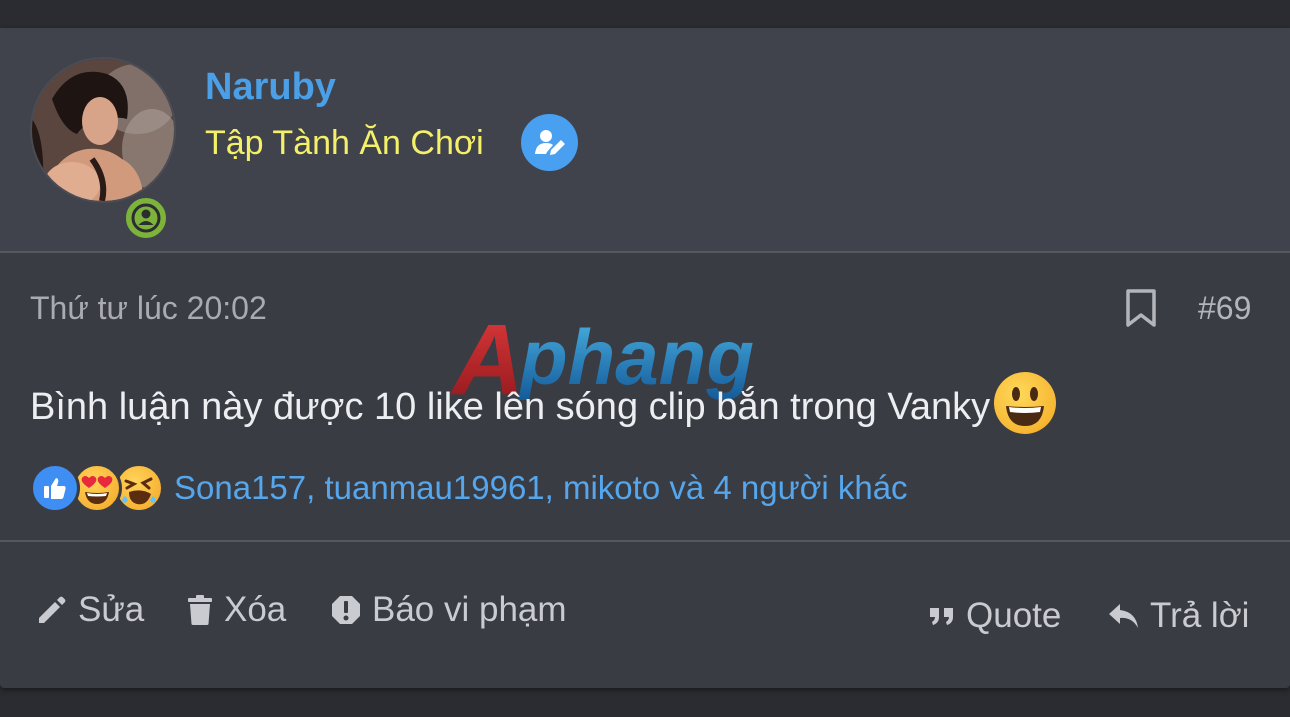 Image resolution: width=1290 pixels, height=717 pixels. What do you see at coordinates (270, 87) in the screenshot?
I see `username-link: Naruby` at bounding box center [270, 87].